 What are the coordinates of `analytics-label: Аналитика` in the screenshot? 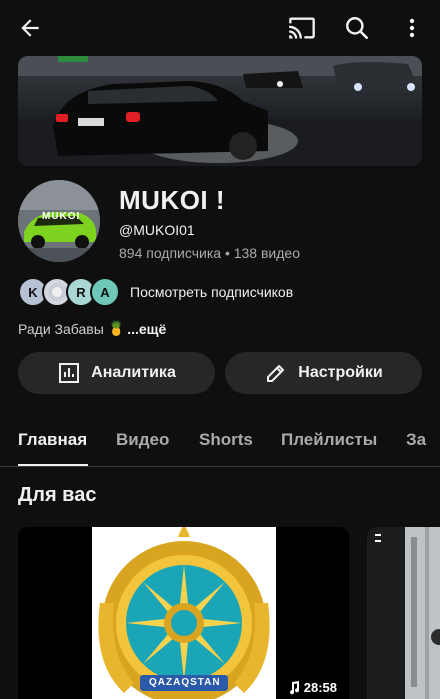 It's located at (133, 372).